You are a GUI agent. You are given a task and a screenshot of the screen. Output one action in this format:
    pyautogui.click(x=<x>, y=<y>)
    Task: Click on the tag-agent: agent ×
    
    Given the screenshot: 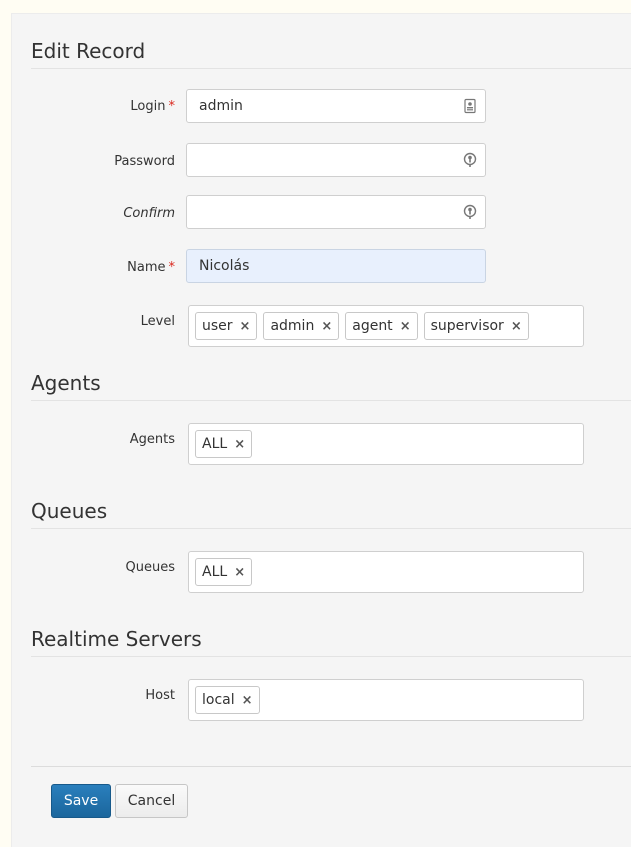 What is the action you would take?
    pyautogui.click(x=381, y=326)
    